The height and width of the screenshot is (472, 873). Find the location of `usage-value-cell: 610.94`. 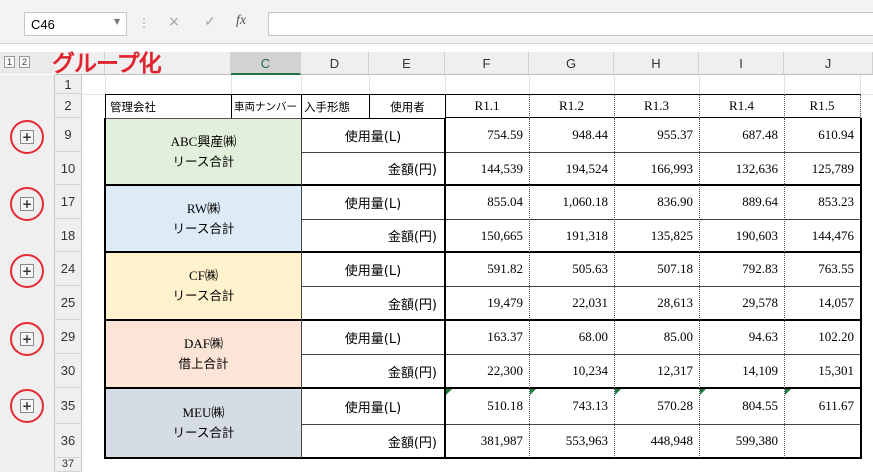

usage-value-cell: 610.94 is located at coordinates (822, 135).